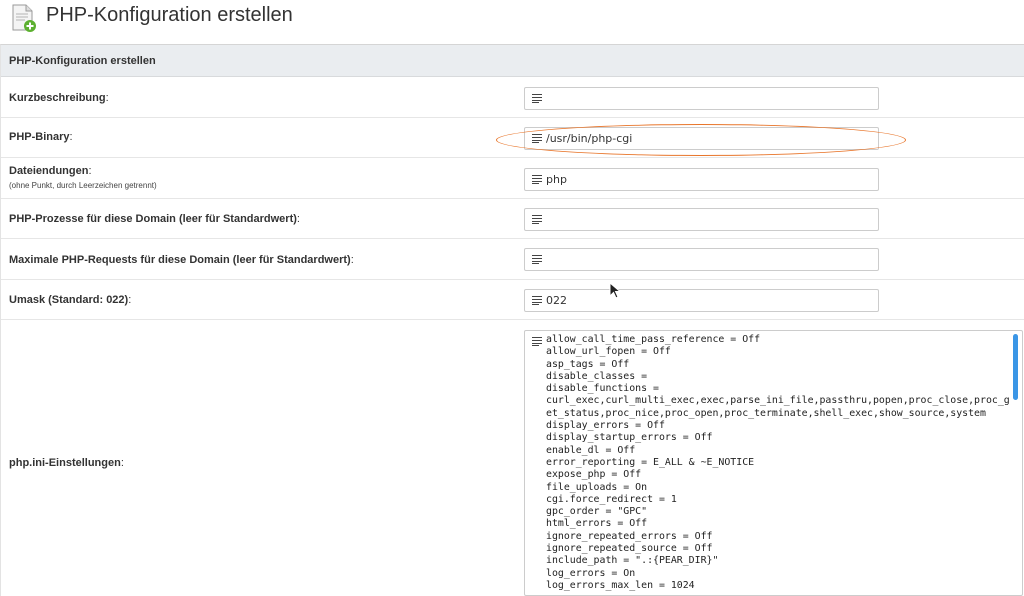 Image resolution: width=1024 pixels, height=596 pixels. Describe the element at coordinates (701, 300) in the screenshot. I see `umask-input: 022` at that location.